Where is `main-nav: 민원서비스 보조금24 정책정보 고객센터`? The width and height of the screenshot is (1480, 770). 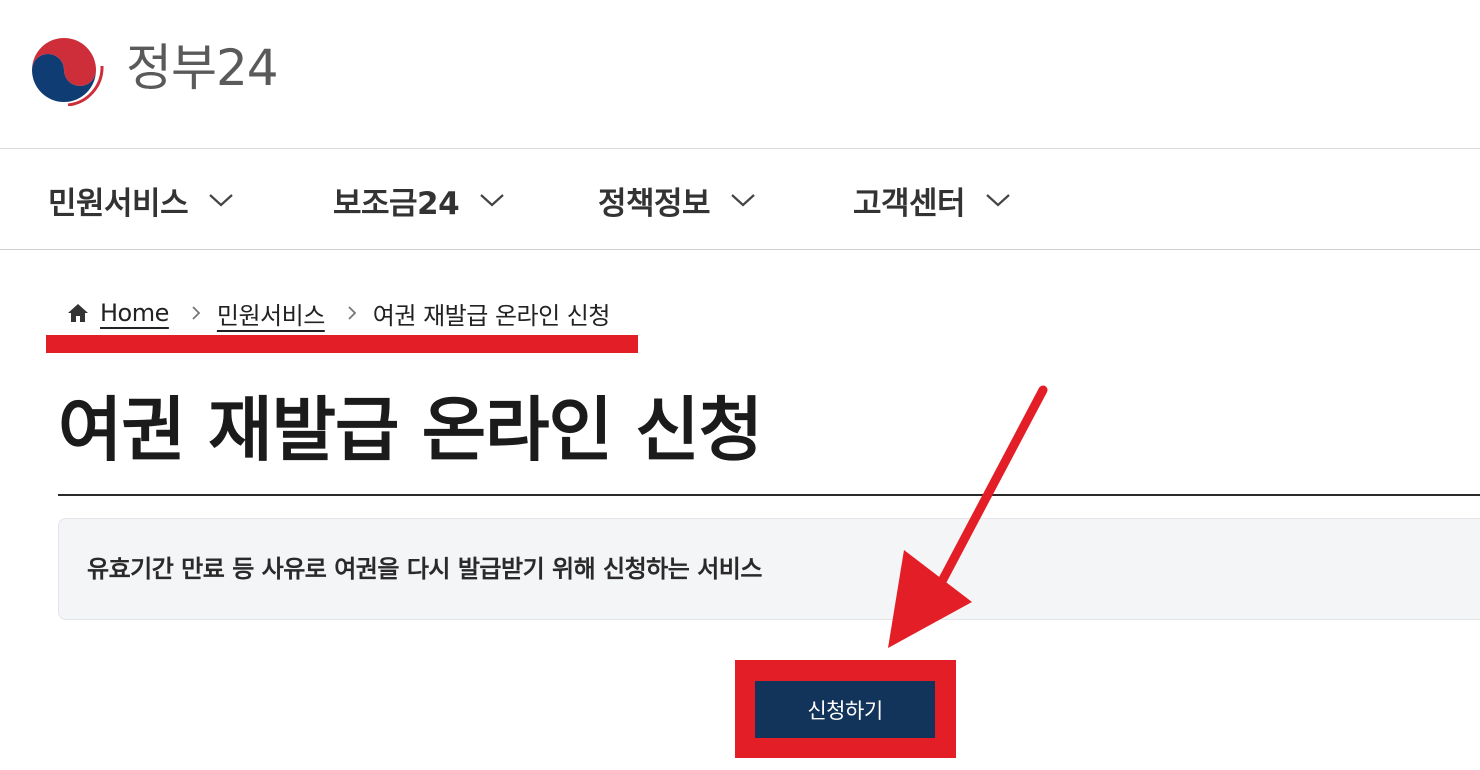 main-nav: 민원서비스 보조금24 정책정보 고객센터 is located at coordinates (740, 199).